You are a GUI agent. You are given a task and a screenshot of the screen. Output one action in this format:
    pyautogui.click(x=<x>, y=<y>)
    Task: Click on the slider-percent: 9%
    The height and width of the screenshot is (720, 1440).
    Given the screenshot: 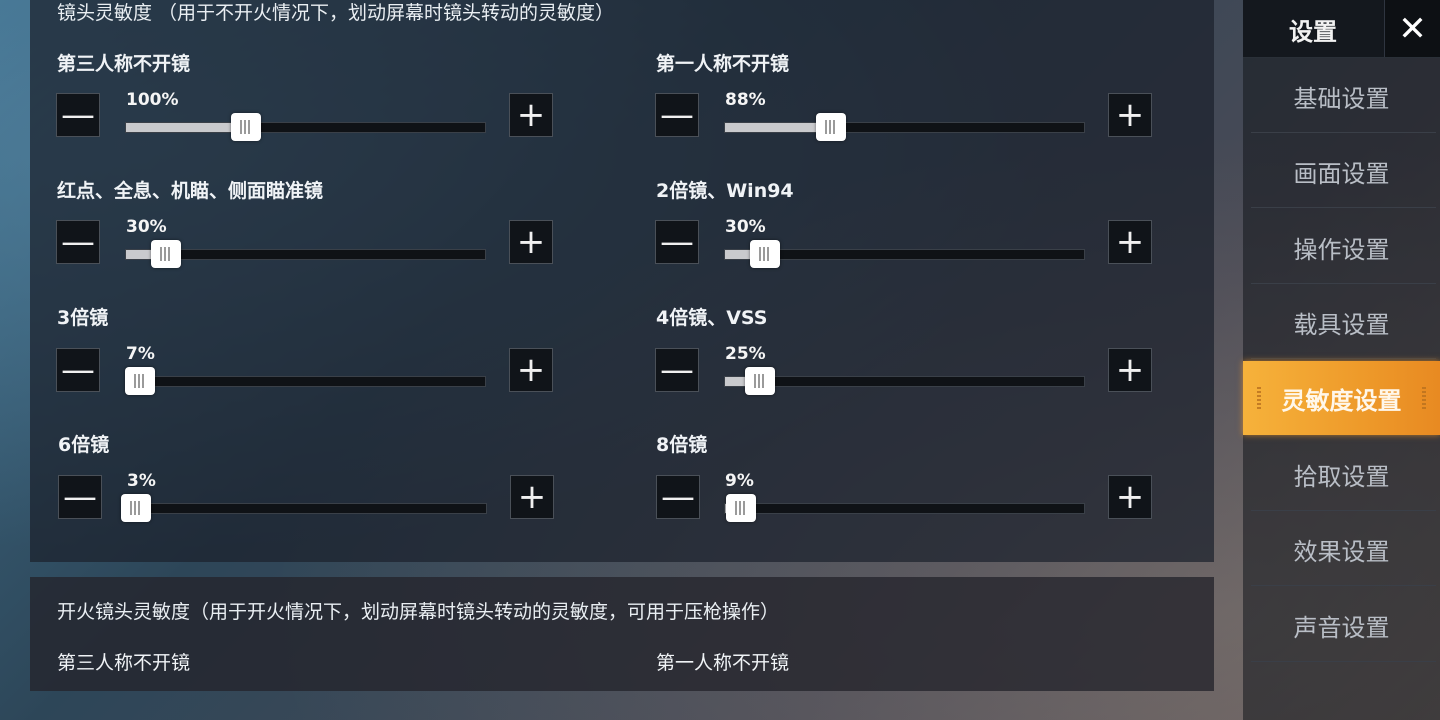 What is the action you would take?
    pyautogui.click(x=739, y=481)
    